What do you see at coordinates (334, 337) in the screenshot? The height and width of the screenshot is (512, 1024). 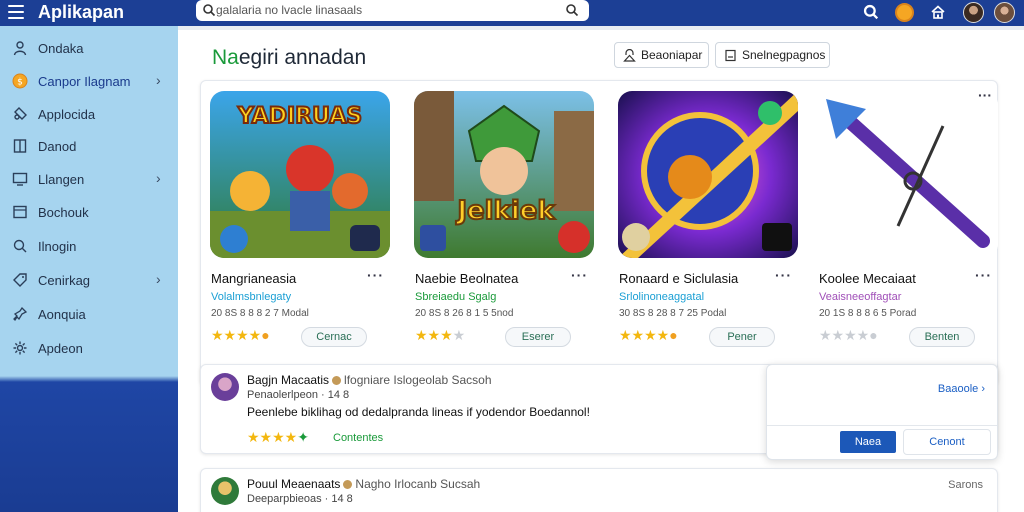 I see `app-action-button: Cernac` at bounding box center [334, 337].